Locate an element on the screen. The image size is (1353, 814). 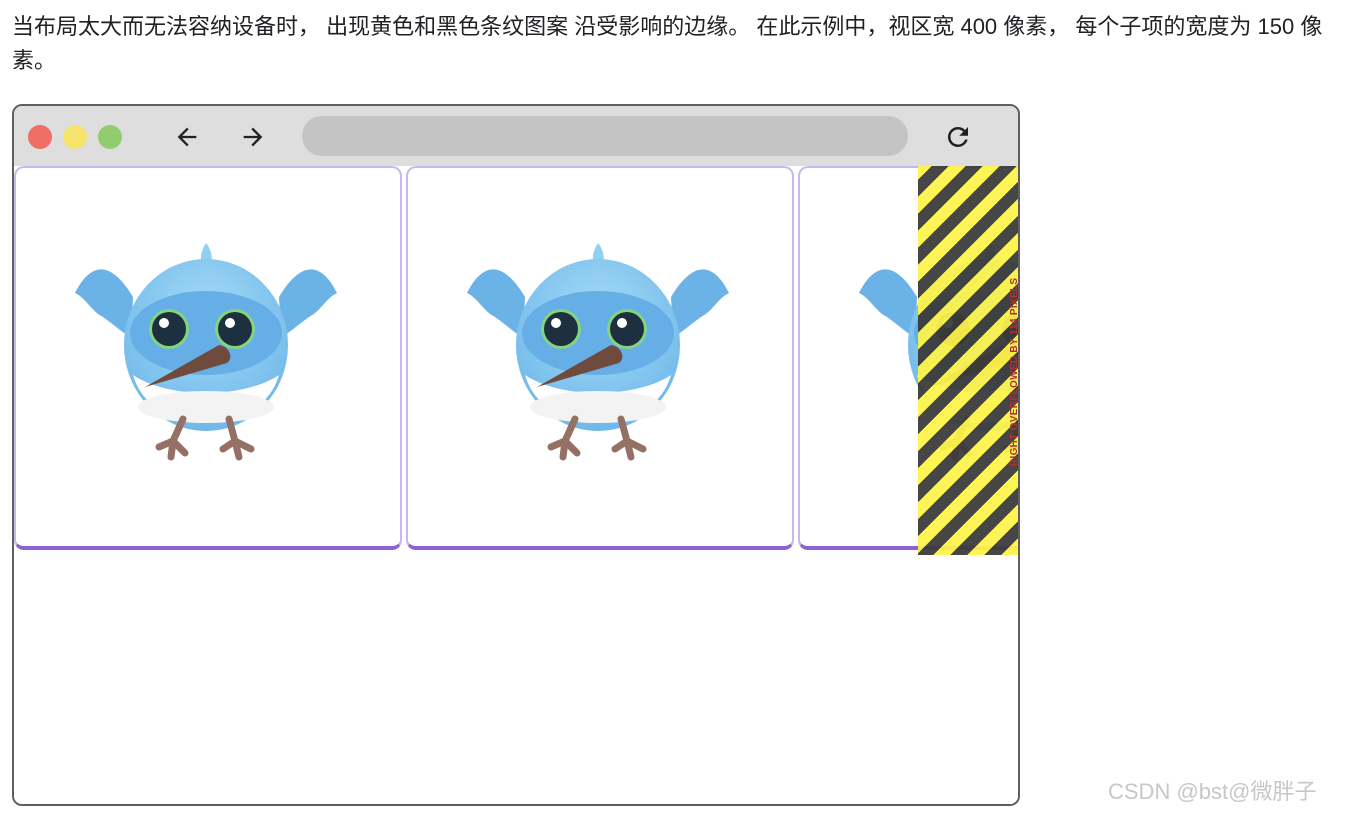
window-close-button is located at coordinates (40, 137).